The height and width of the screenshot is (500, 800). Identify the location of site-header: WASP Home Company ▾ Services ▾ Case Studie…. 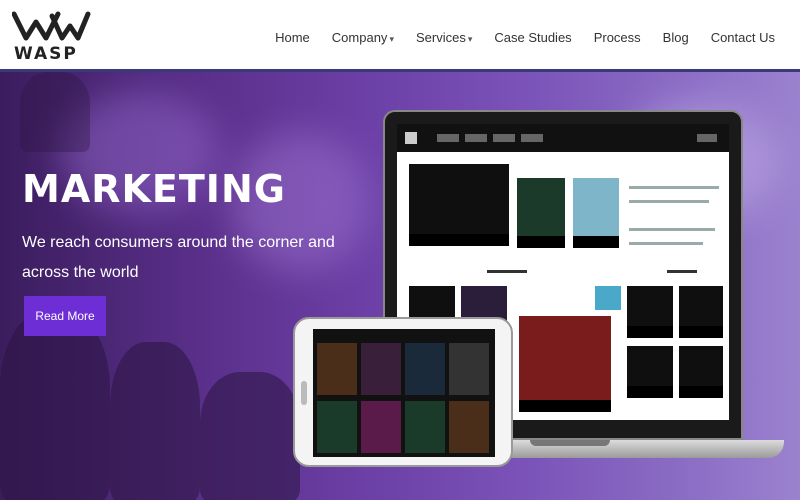
(400, 36).